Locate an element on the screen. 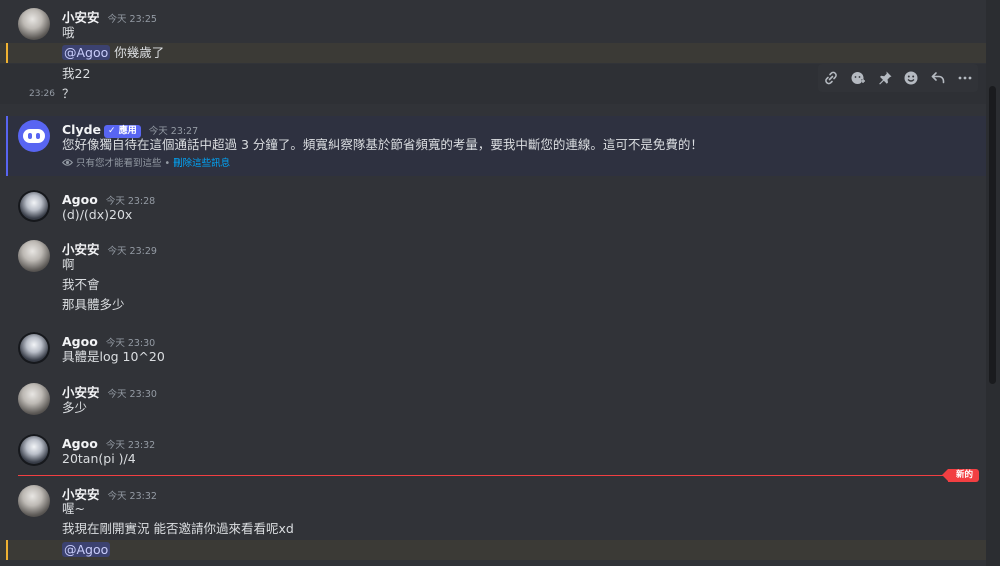 This screenshot has width=1000, height=566. message-line: 多少 is located at coordinates (493, 408).